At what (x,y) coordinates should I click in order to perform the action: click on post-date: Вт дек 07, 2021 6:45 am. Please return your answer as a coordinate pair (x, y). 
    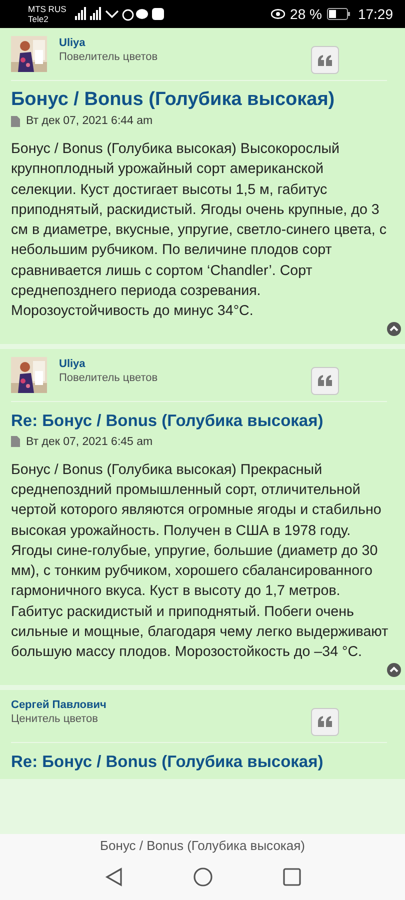
    Looking at the image, I should click on (89, 442).